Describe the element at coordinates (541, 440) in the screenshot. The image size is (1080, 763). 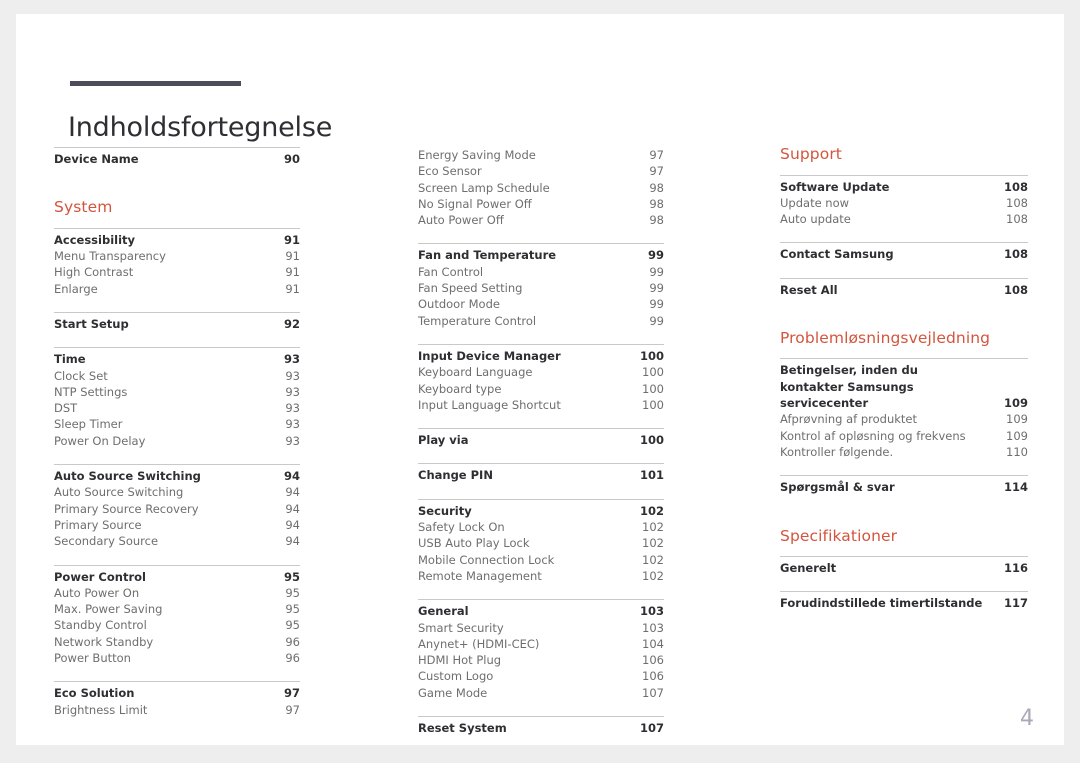
I see `toc-entry: Play via 100` at that location.